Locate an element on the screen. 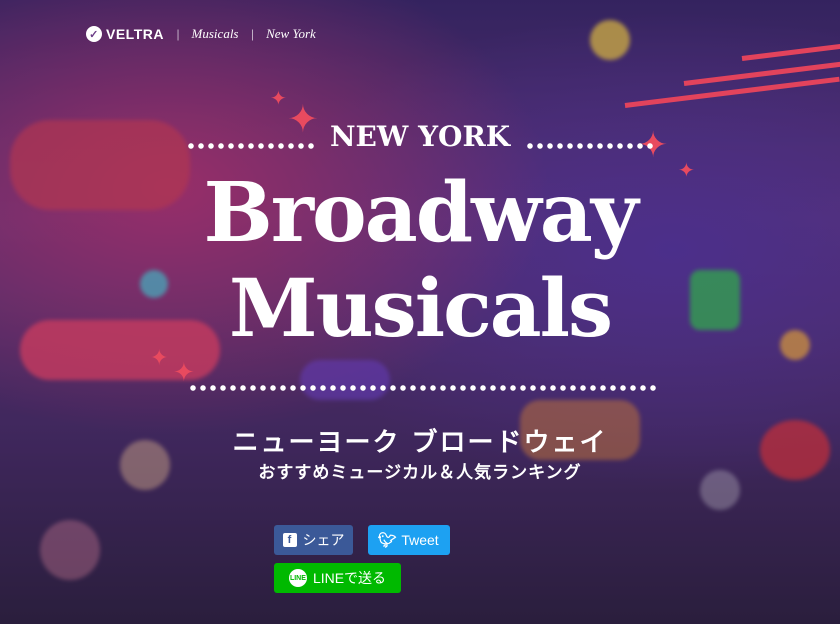  hero-supertitle: NEW YORK is located at coordinates (420, 136).